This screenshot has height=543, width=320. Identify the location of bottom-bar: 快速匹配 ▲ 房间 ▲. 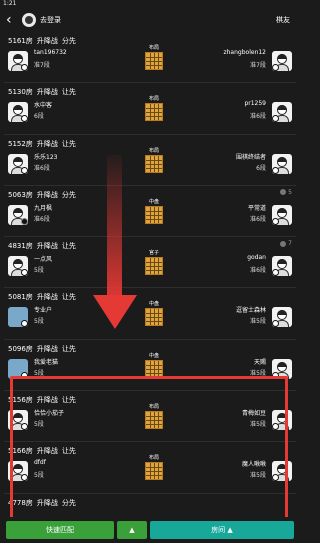
(150, 530).